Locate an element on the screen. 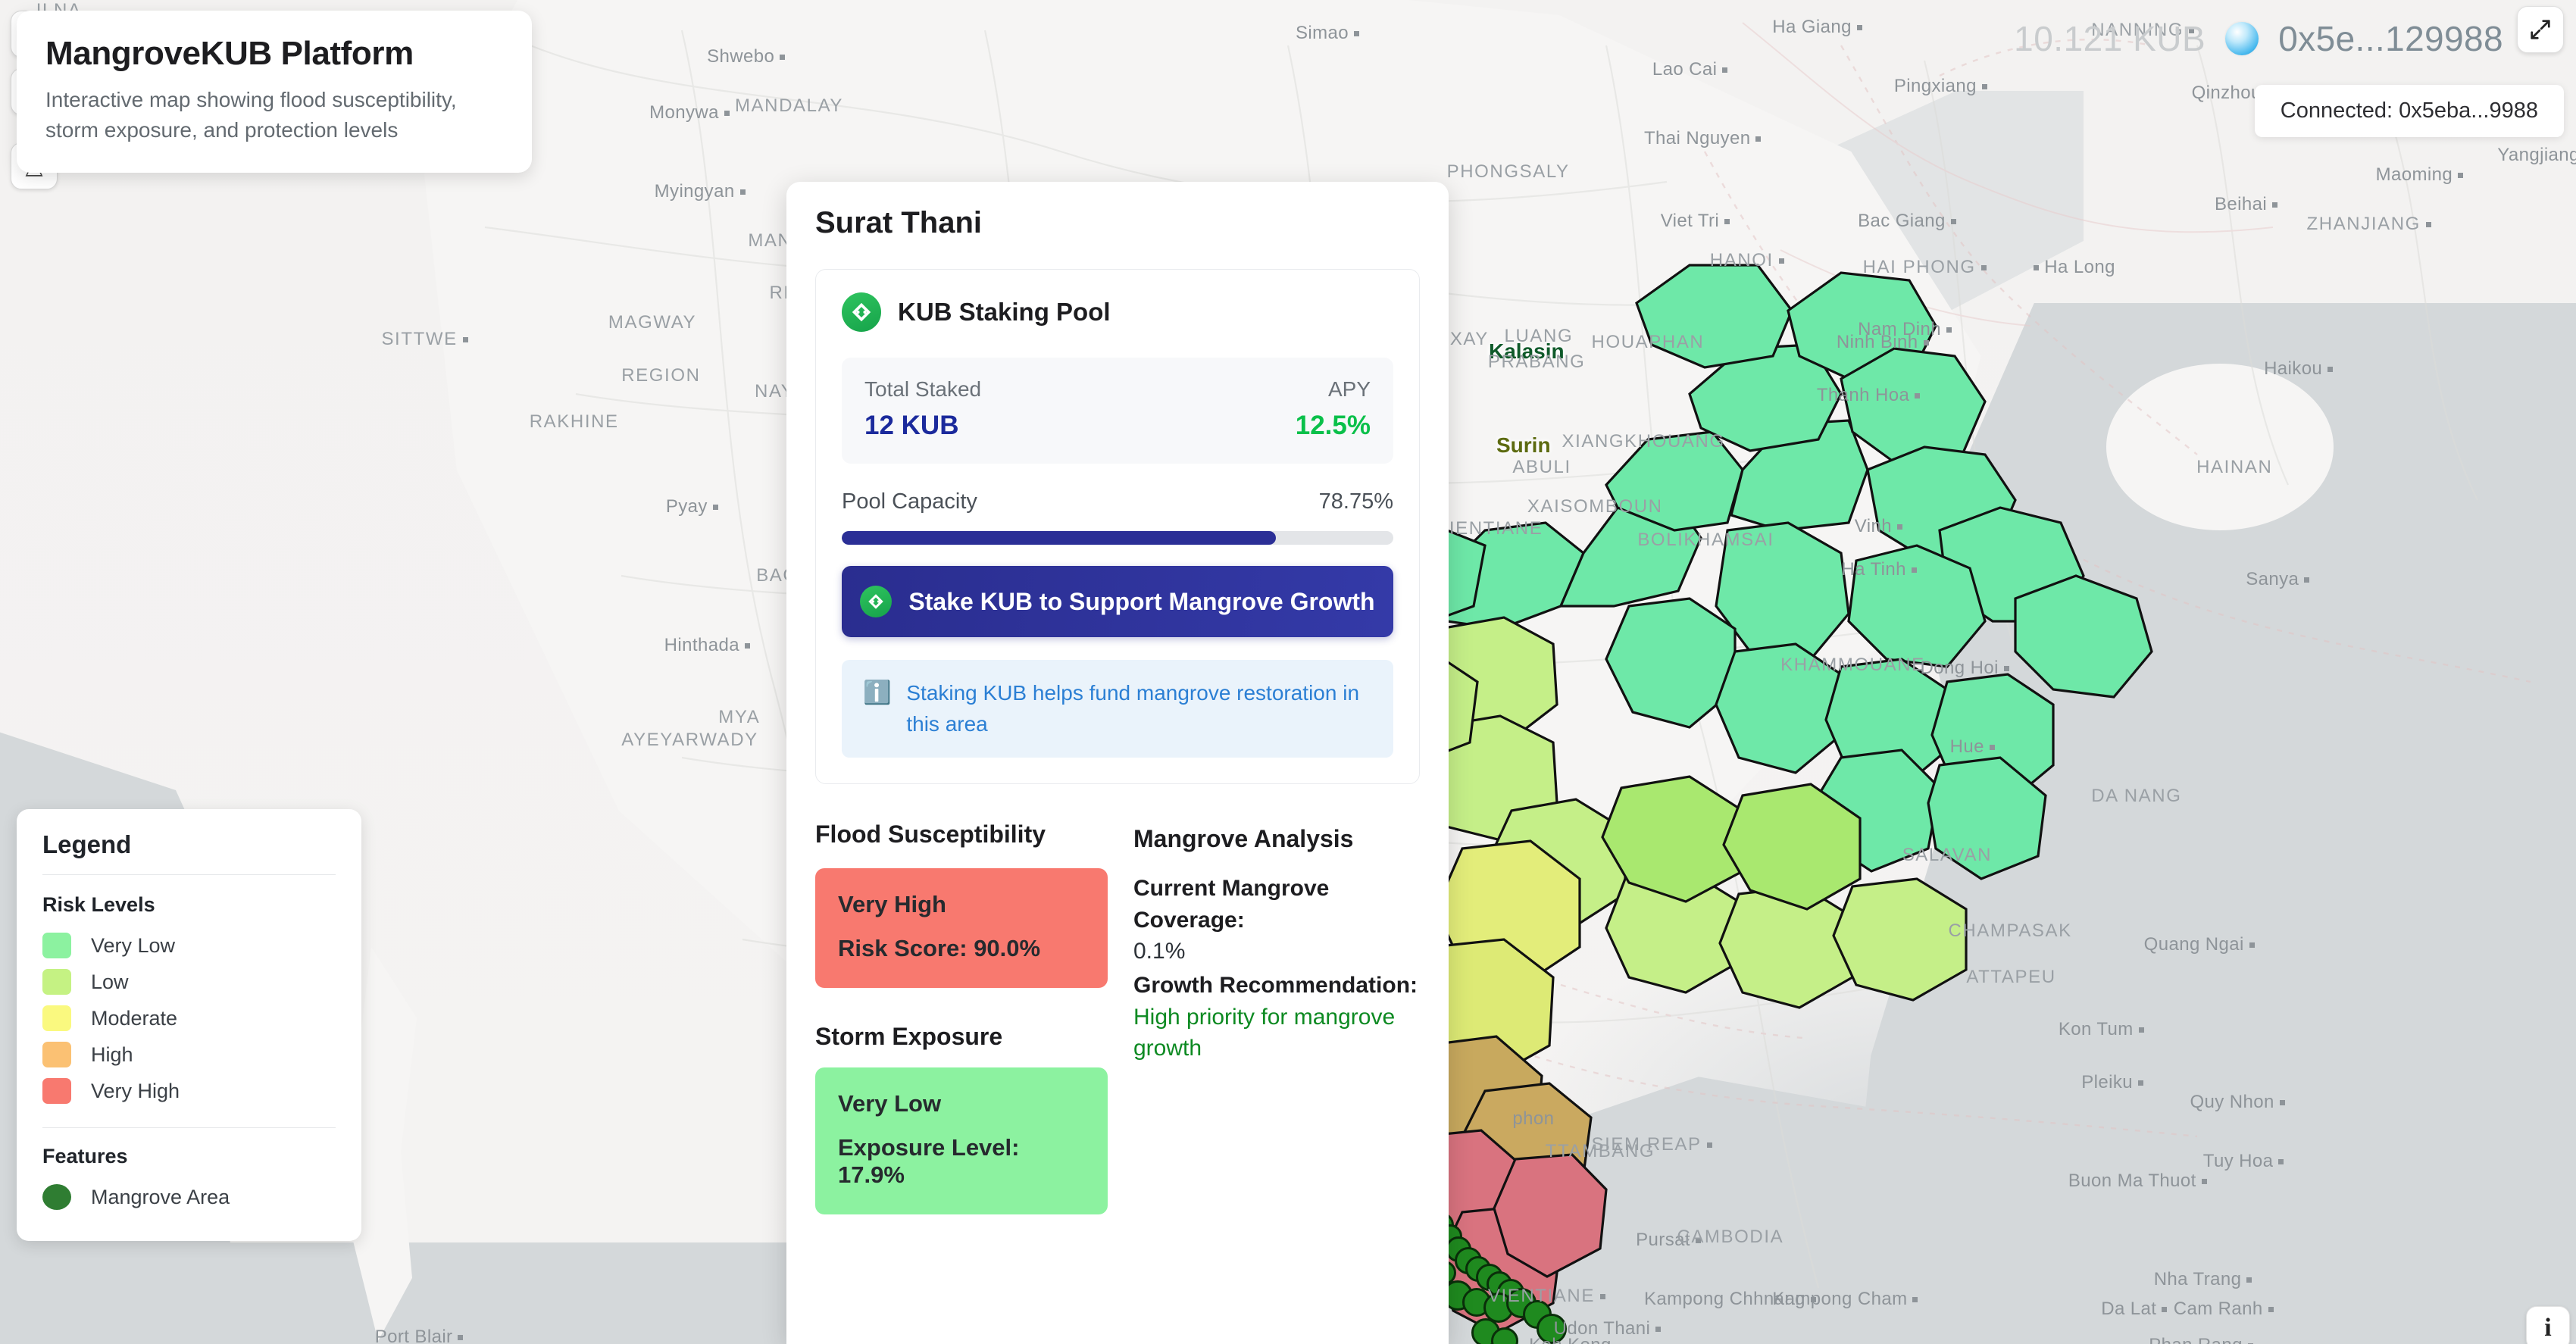  legend-risk-row: Very Low is located at coordinates (189, 946).